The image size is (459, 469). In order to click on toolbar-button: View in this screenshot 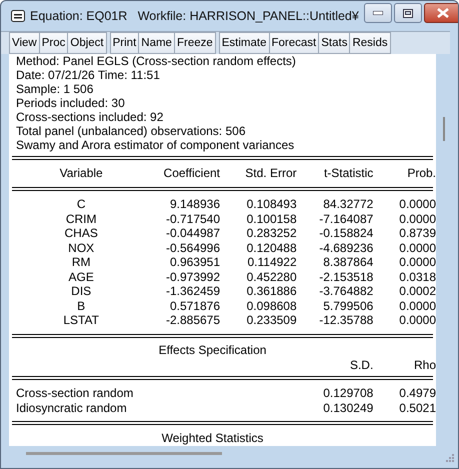, I will do `click(24, 43)`.